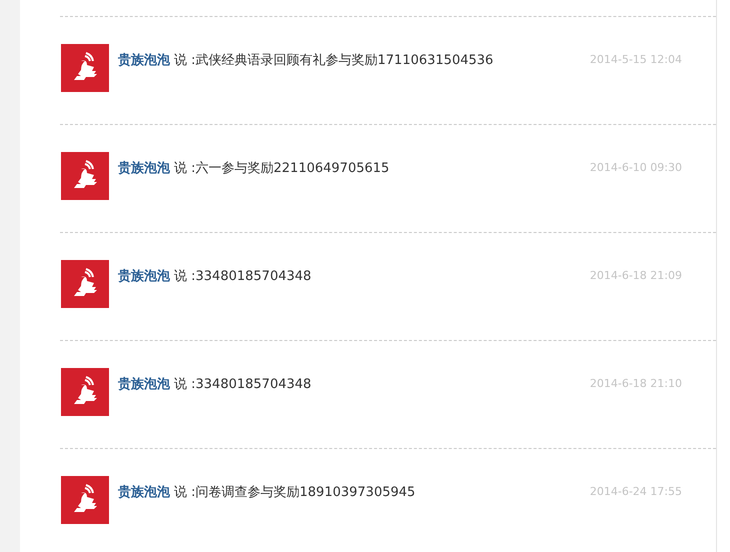 The height and width of the screenshot is (552, 730). I want to click on timestamp: 2014-5-15 12:04, so click(636, 59).